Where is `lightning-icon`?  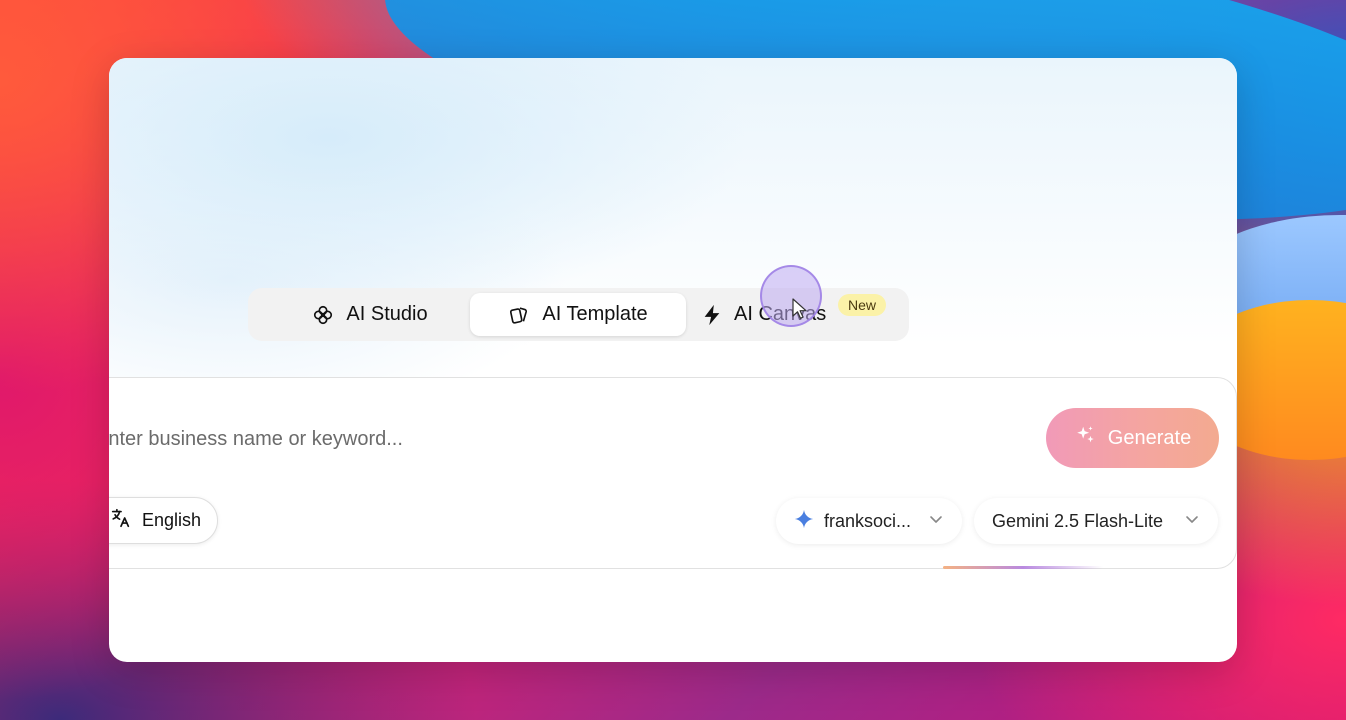 lightning-icon is located at coordinates (712, 315).